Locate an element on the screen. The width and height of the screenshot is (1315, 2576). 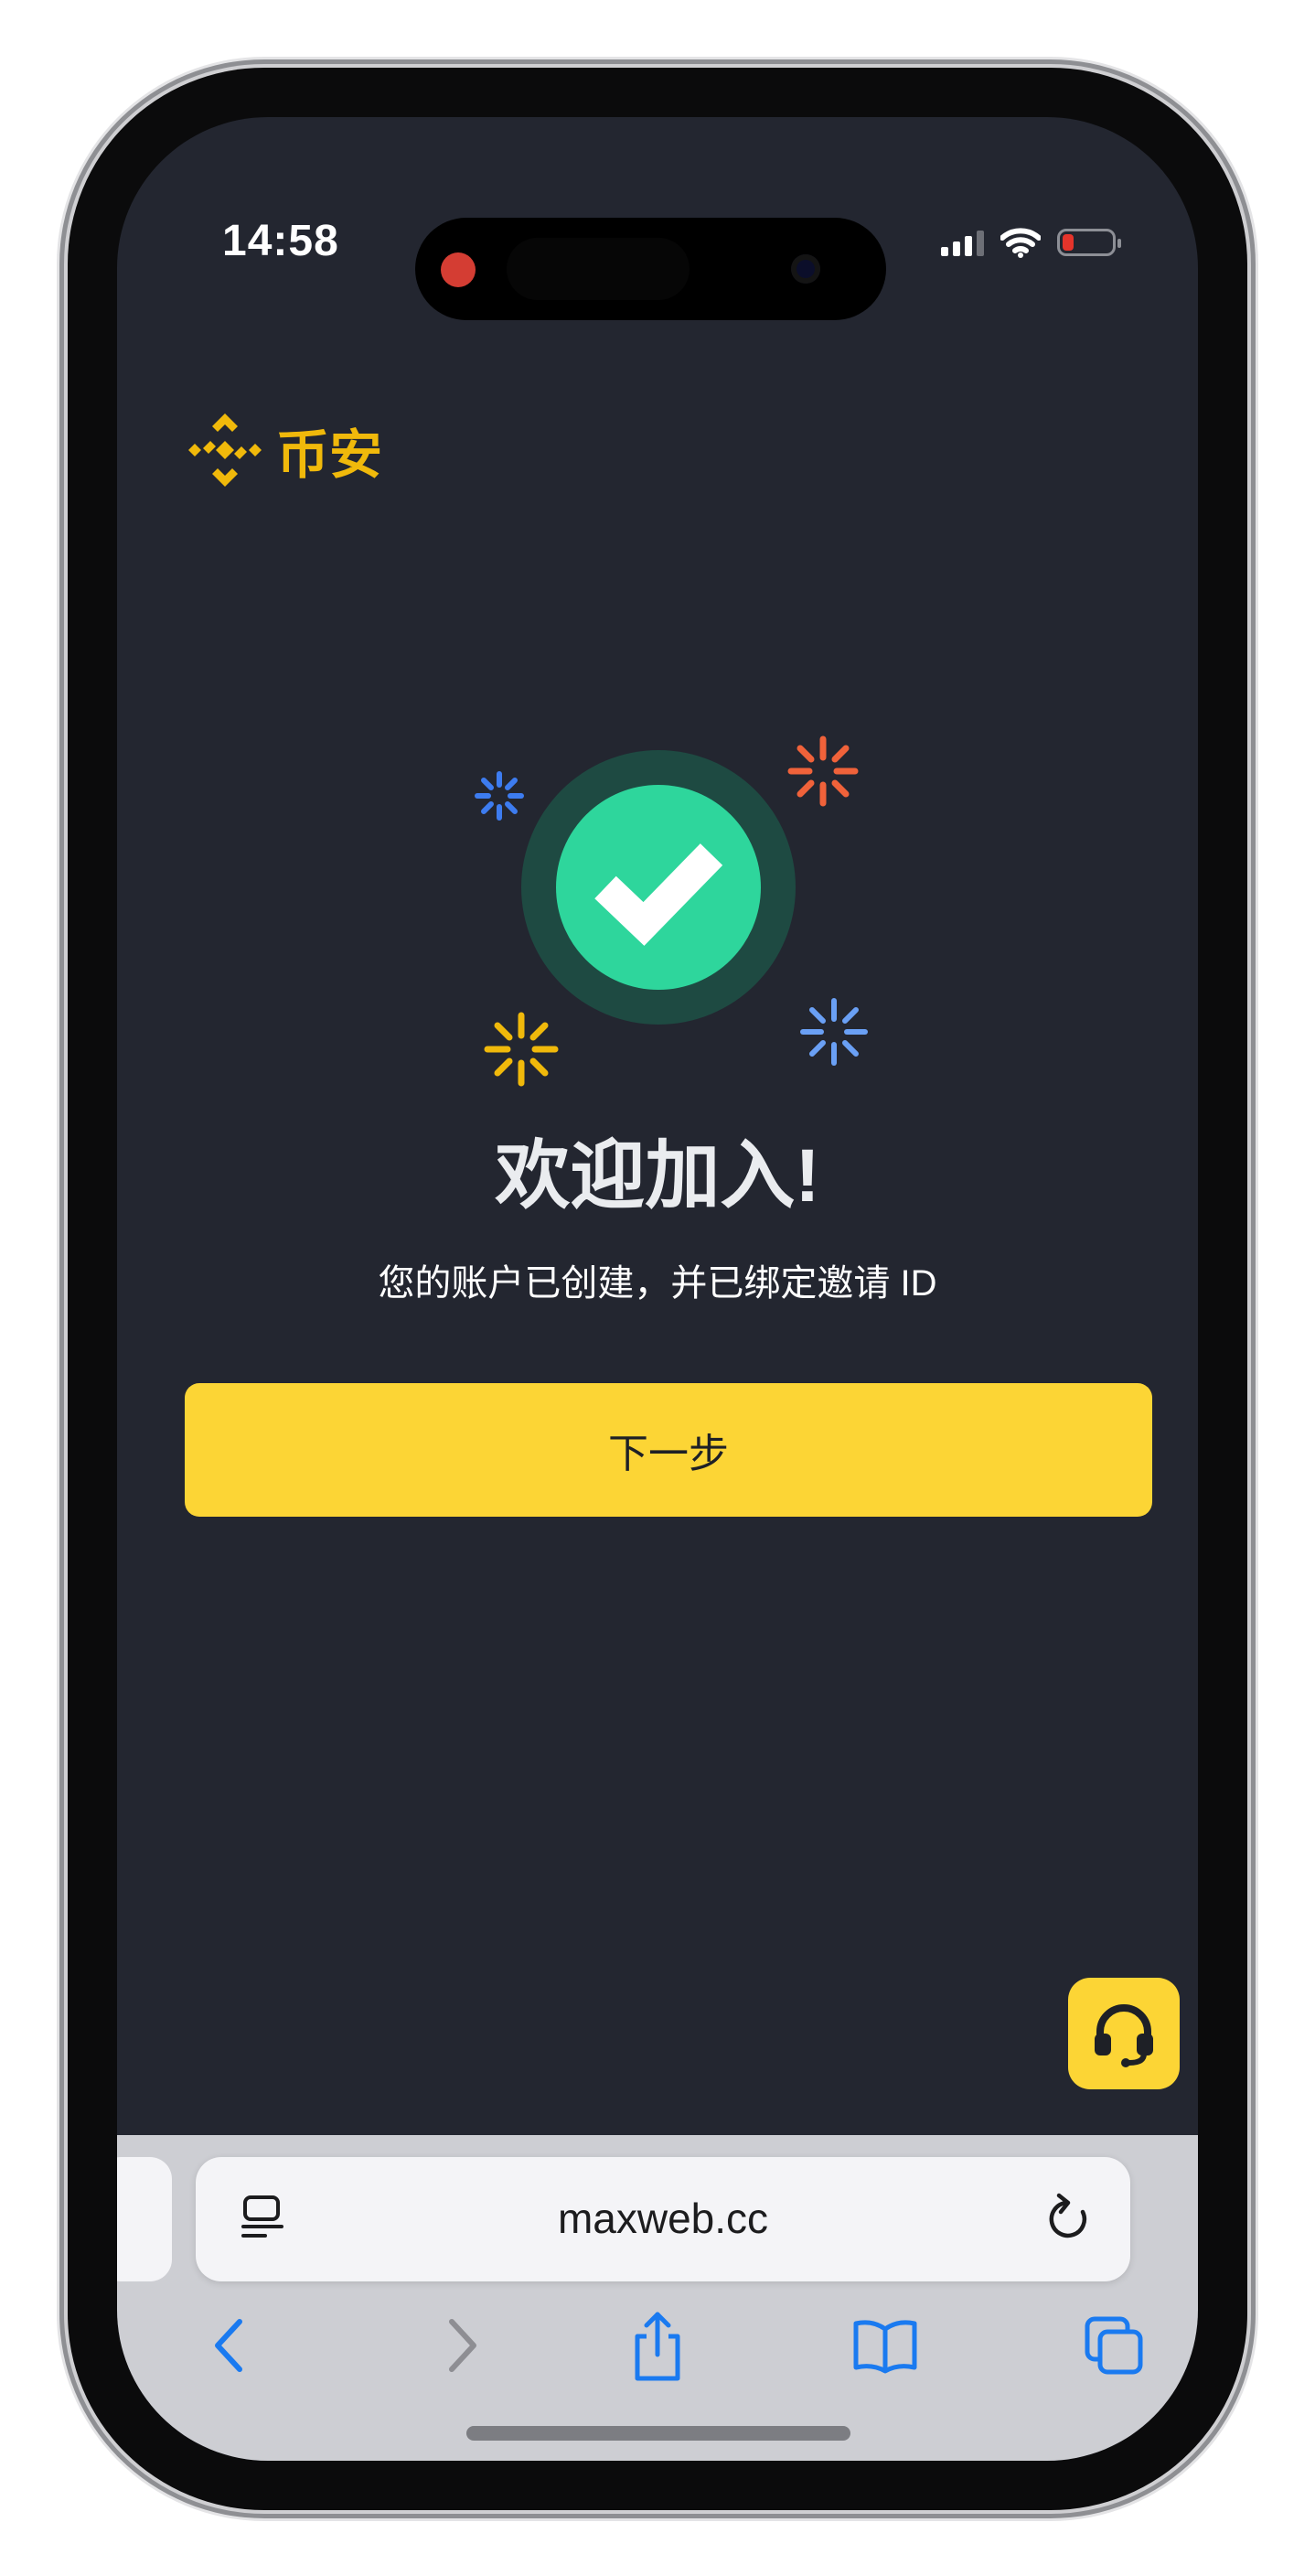
forward-icon is located at coordinates (462, 2346).